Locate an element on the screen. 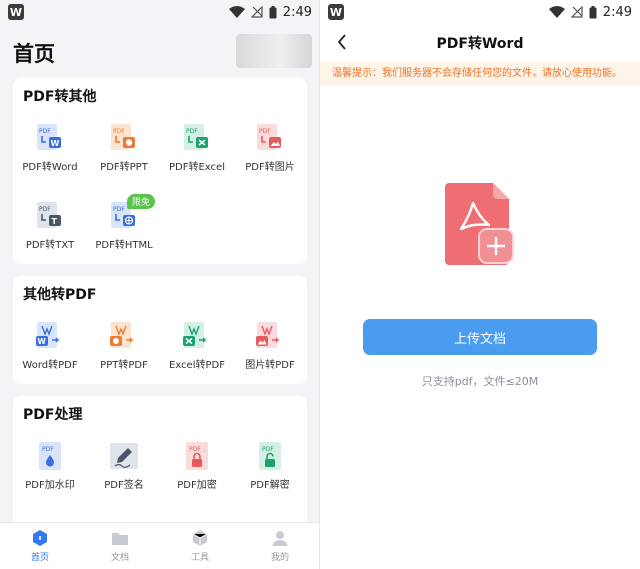 The image size is (640, 569). chevron-left-icon is located at coordinates (341, 42).